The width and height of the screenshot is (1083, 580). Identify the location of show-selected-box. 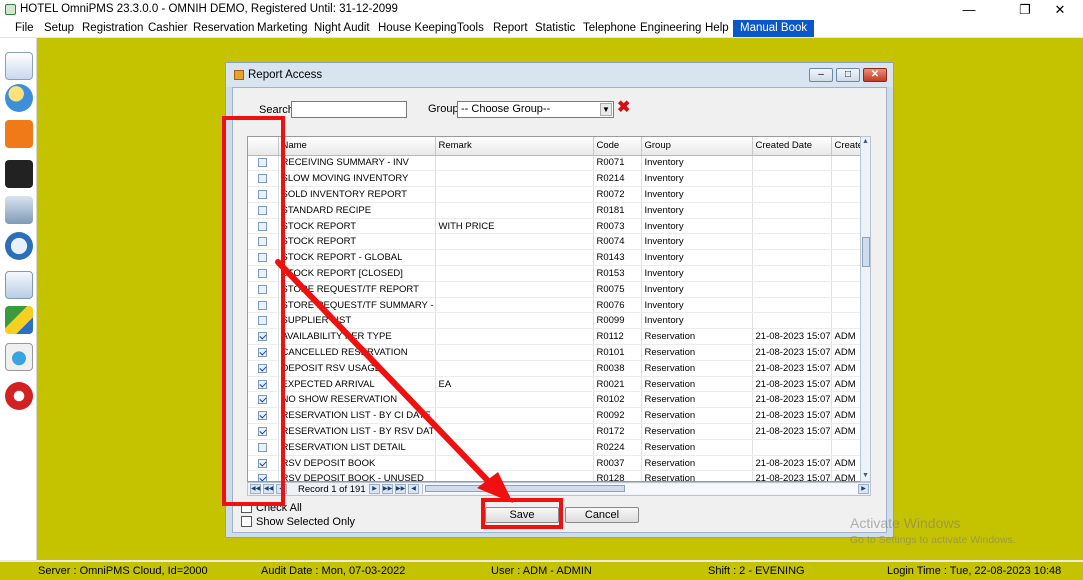
(246, 521).